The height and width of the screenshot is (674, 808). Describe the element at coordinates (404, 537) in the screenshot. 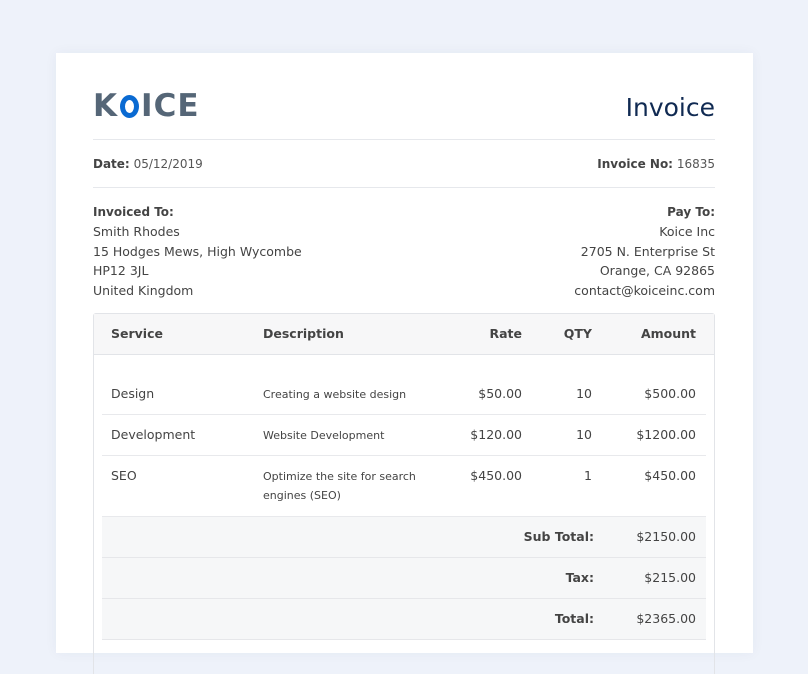

I see `subtotal-row: Sub Total: $2150.00` at that location.